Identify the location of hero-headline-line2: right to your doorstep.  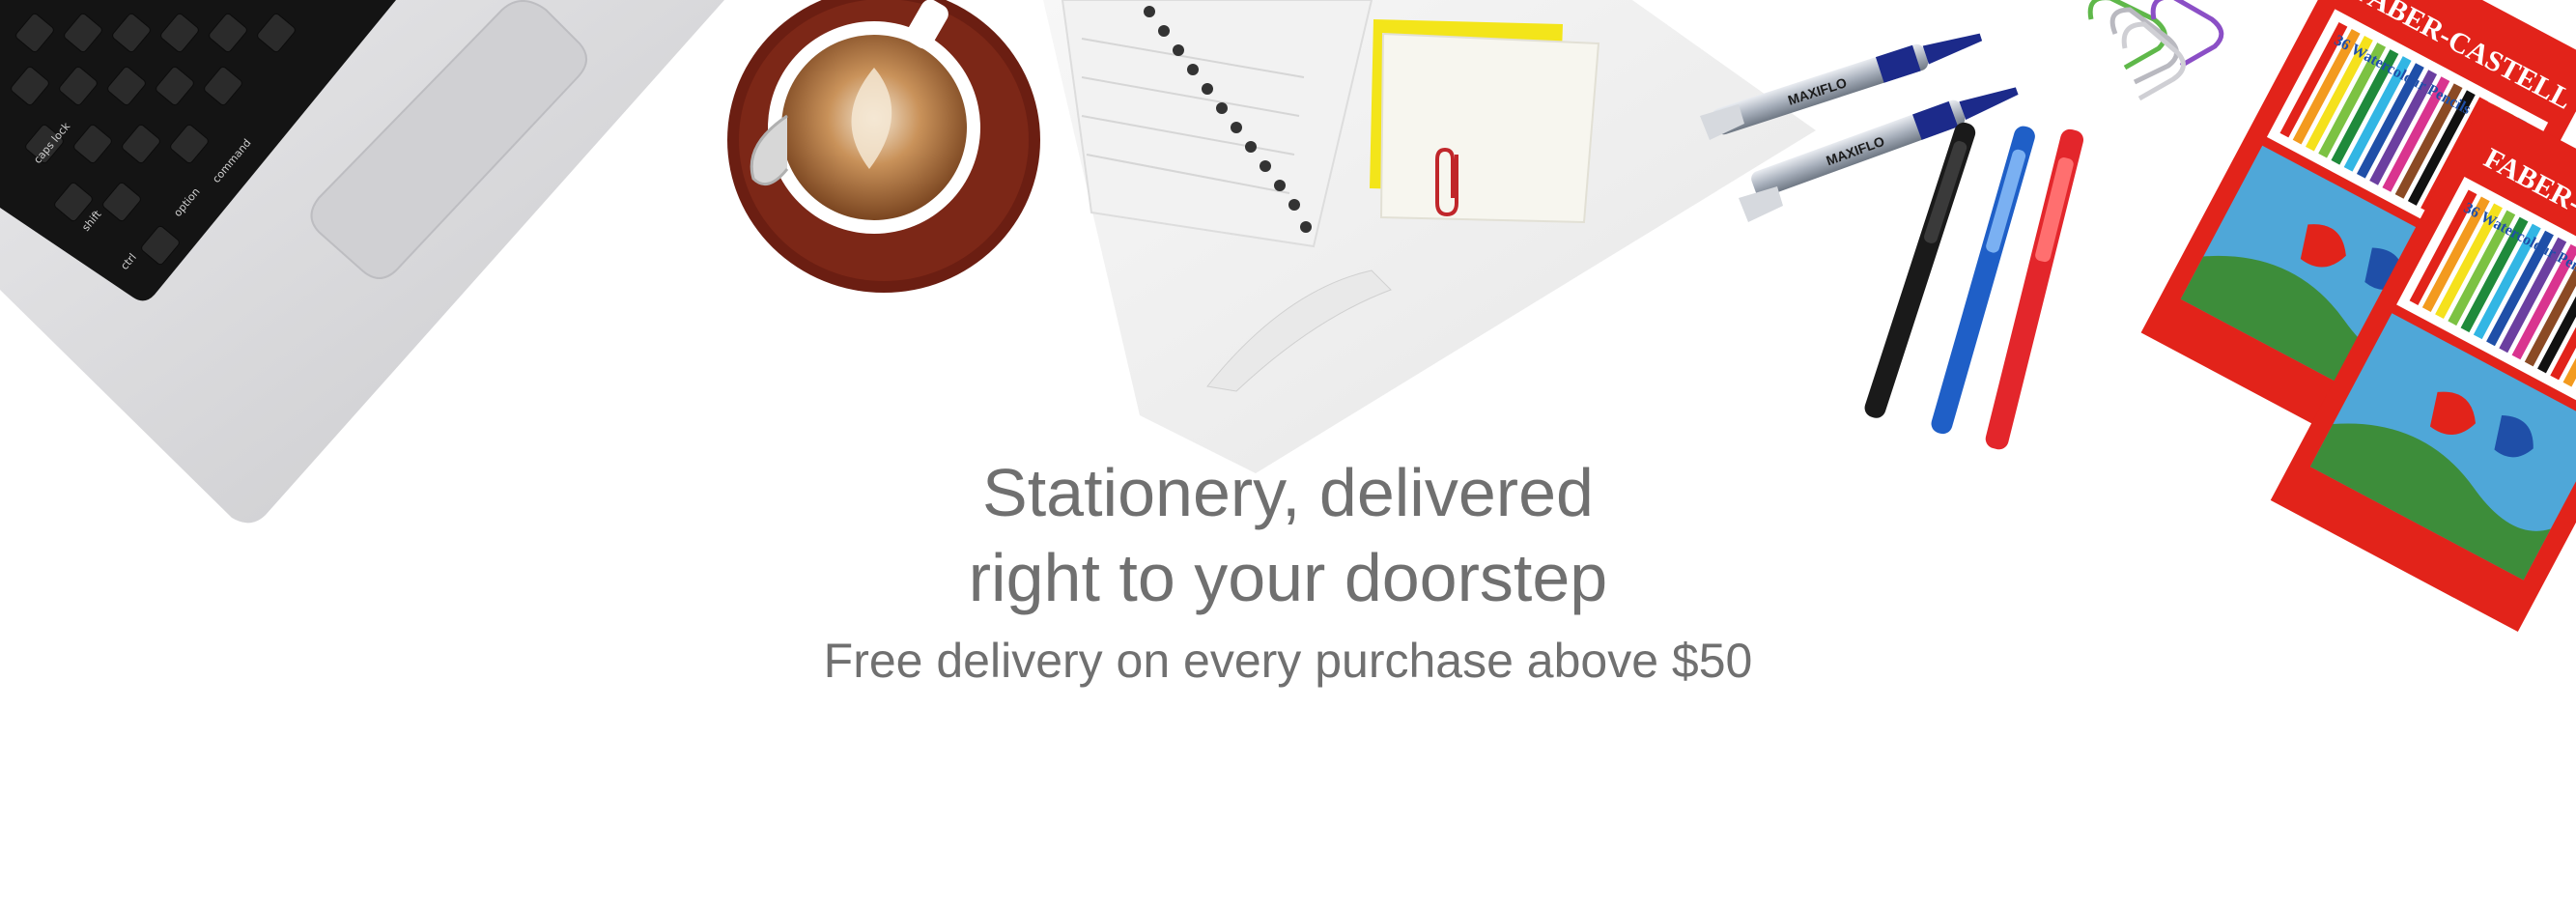
(1288, 578).